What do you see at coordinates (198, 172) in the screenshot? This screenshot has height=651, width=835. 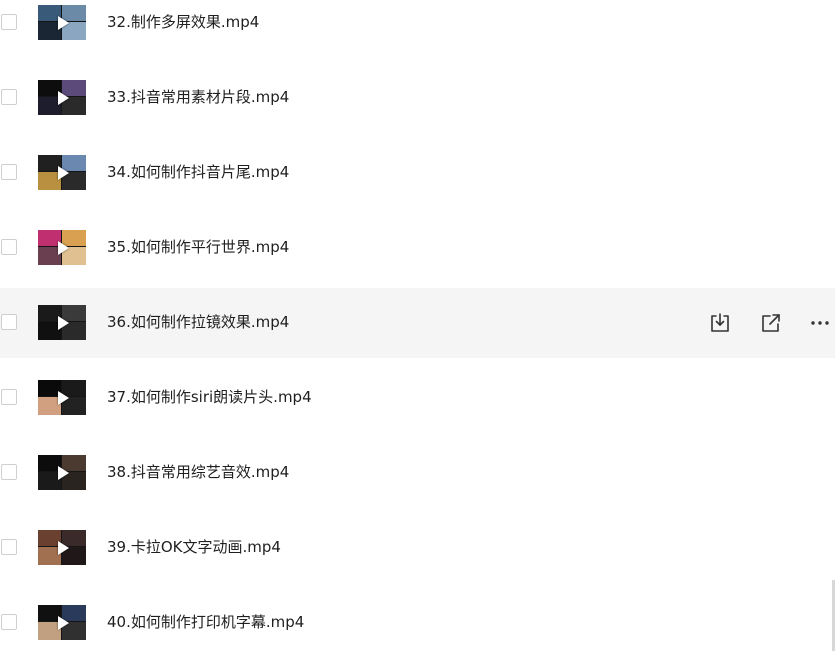 I see `file-name: 34.如何制作抖音片尾.mp4` at bounding box center [198, 172].